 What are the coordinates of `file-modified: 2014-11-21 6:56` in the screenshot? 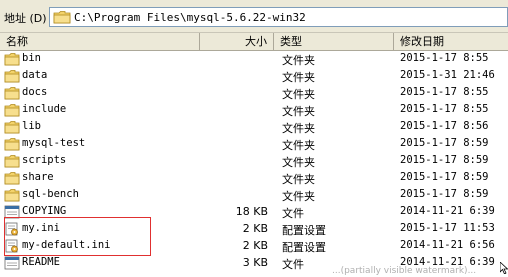 It's located at (447, 245).